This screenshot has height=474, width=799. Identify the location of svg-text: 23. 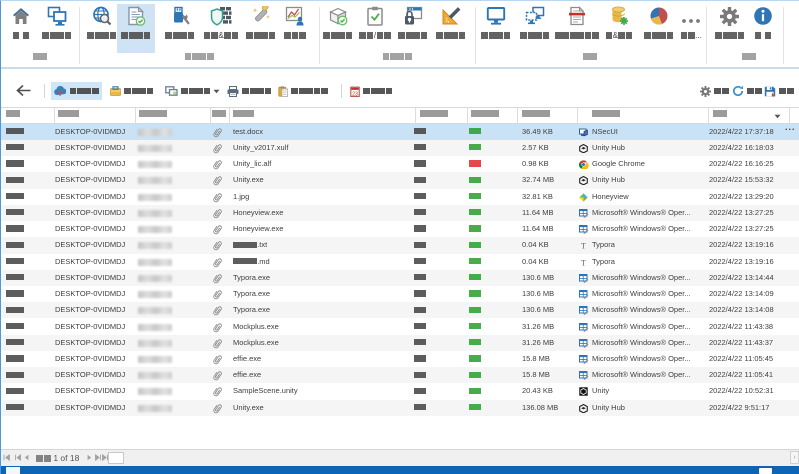
(355, 94).